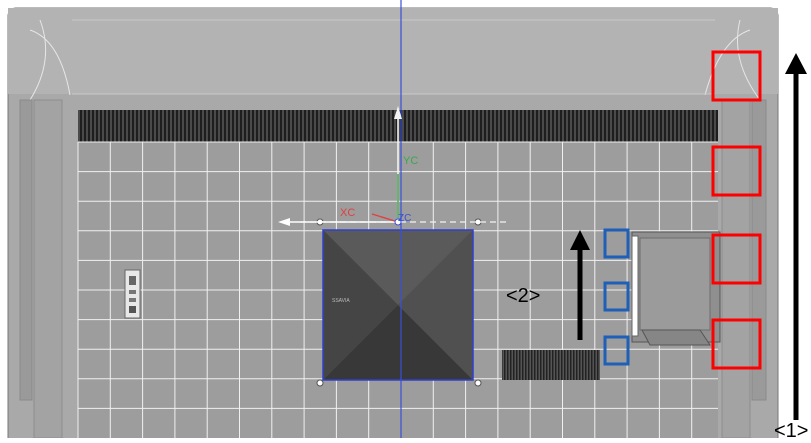 Image resolution: width=811 pixels, height=443 pixels. Describe the element at coordinates (551, 365) in the screenshot. I see `bottom-vent-grill` at that location.